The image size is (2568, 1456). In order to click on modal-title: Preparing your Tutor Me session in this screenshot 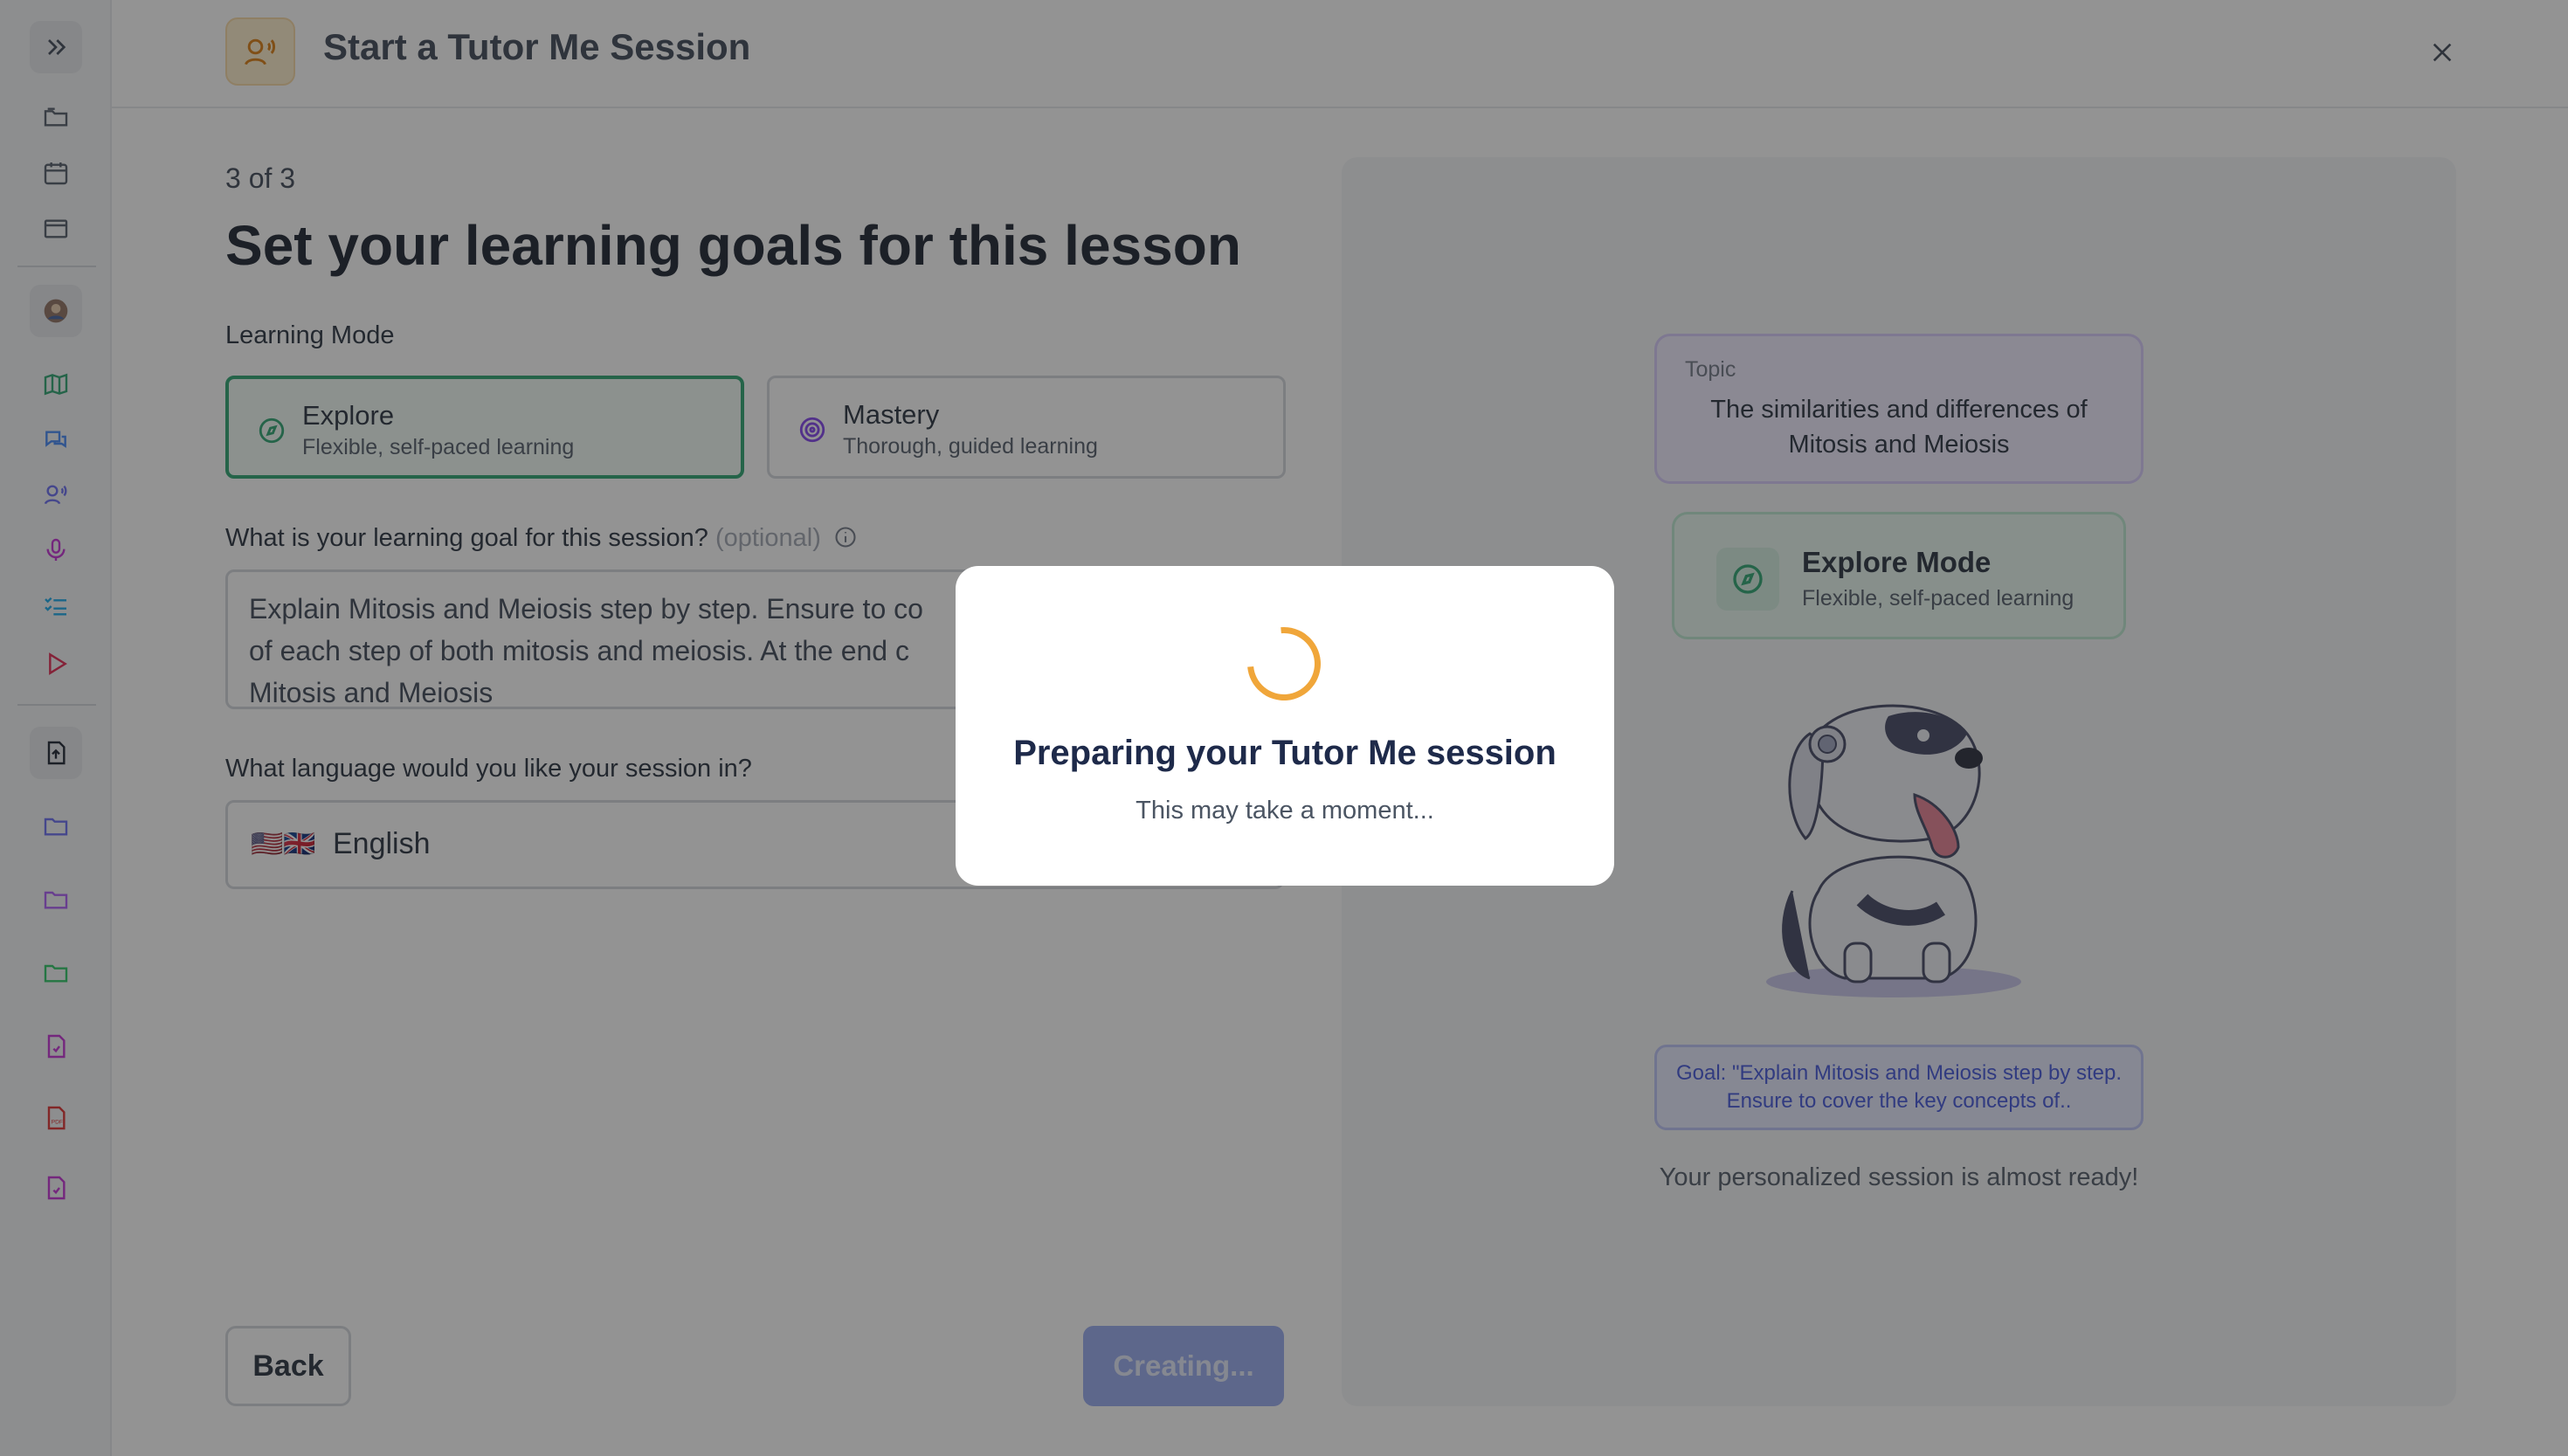, I will do `click(1285, 753)`.